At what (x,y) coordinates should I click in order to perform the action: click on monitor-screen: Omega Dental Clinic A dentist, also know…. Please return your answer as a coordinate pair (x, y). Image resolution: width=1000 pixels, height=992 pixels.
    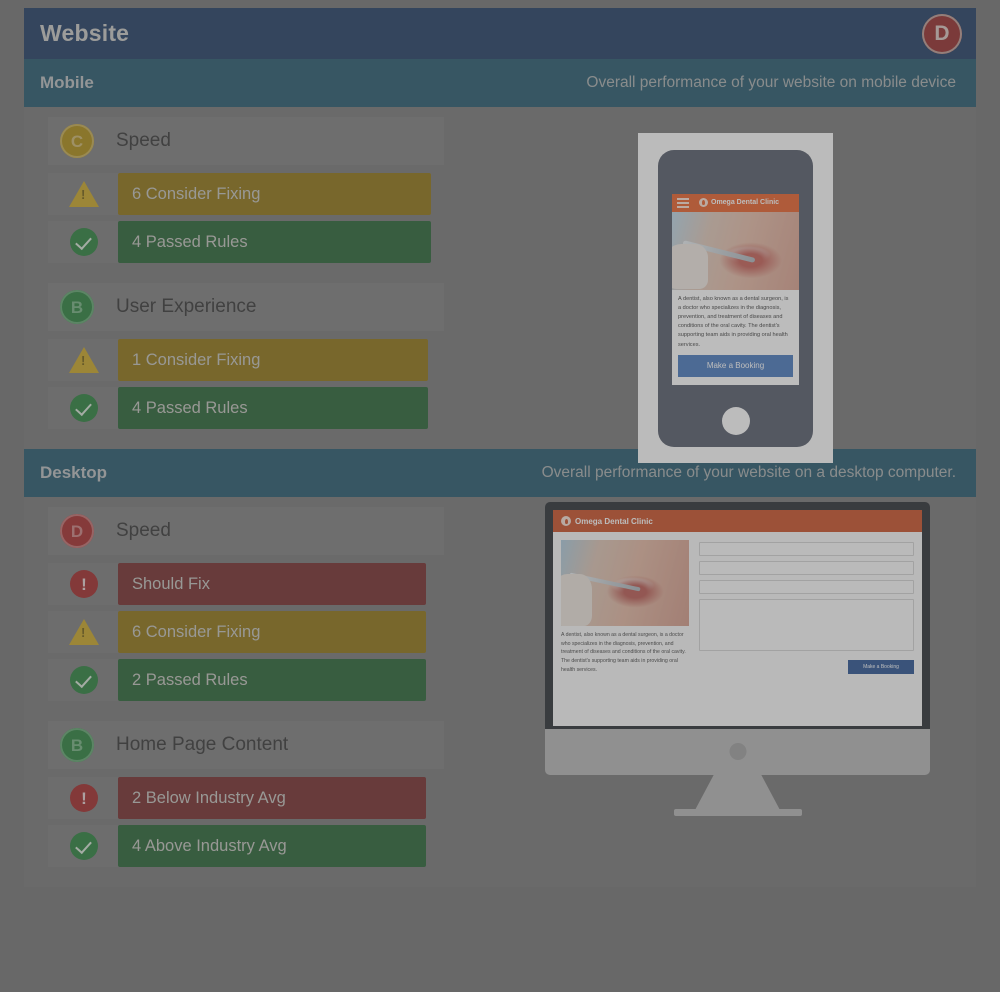
    Looking at the image, I should click on (737, 618).